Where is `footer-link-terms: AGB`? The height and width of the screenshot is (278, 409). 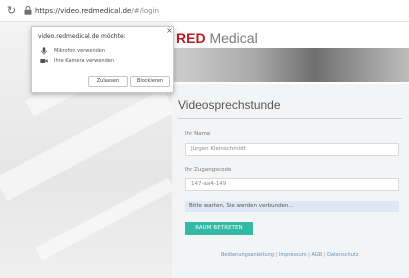 footer-link-terms: AGB is located at coordinates (317, 255).